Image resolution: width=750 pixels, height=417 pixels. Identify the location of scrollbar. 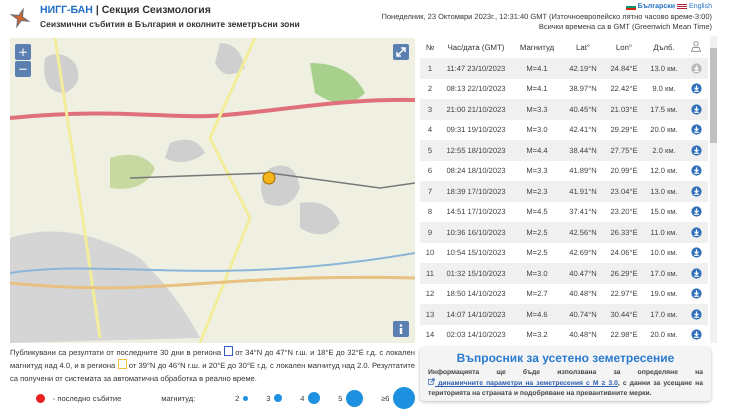
(713, 189).